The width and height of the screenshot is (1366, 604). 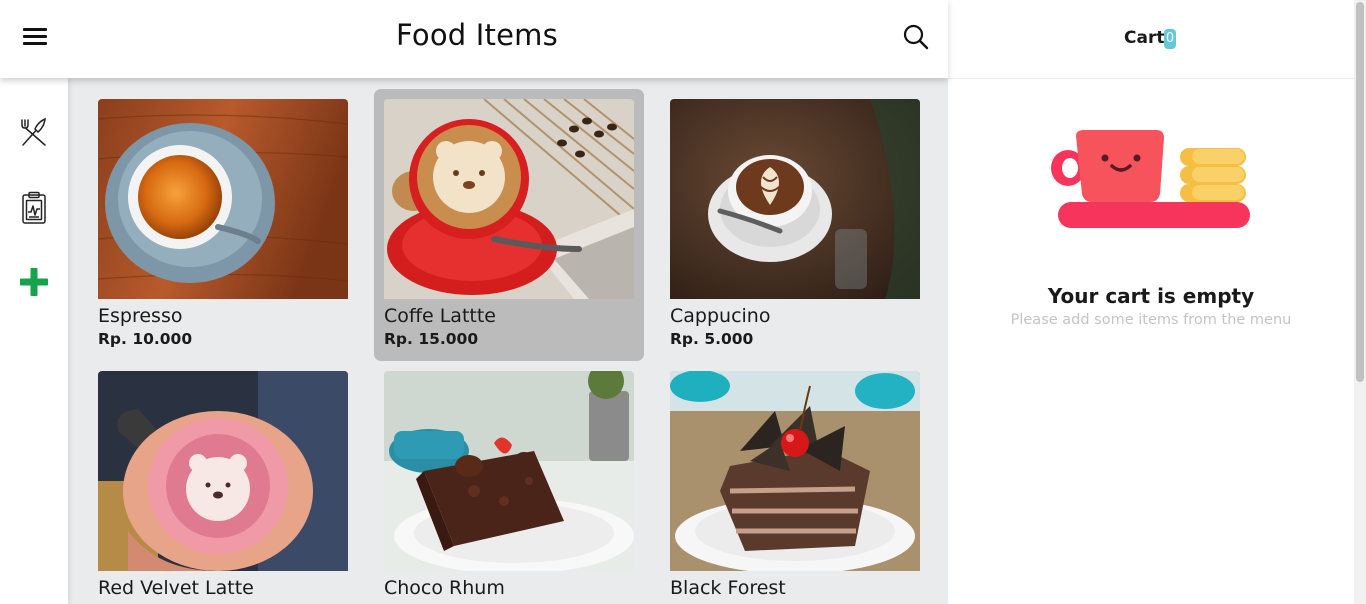 I want to click on product-card: Choco Rhum, so click(x=509, y=482).